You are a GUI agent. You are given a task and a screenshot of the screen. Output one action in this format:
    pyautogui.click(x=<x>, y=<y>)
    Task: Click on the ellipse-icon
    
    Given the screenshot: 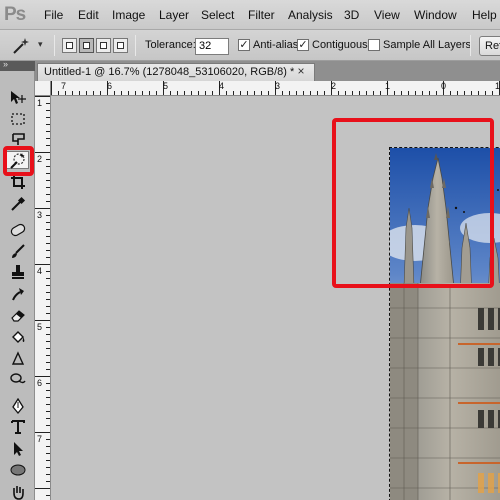 What is the action you would take?
    pyautogui.click(x=17, y=470)
    